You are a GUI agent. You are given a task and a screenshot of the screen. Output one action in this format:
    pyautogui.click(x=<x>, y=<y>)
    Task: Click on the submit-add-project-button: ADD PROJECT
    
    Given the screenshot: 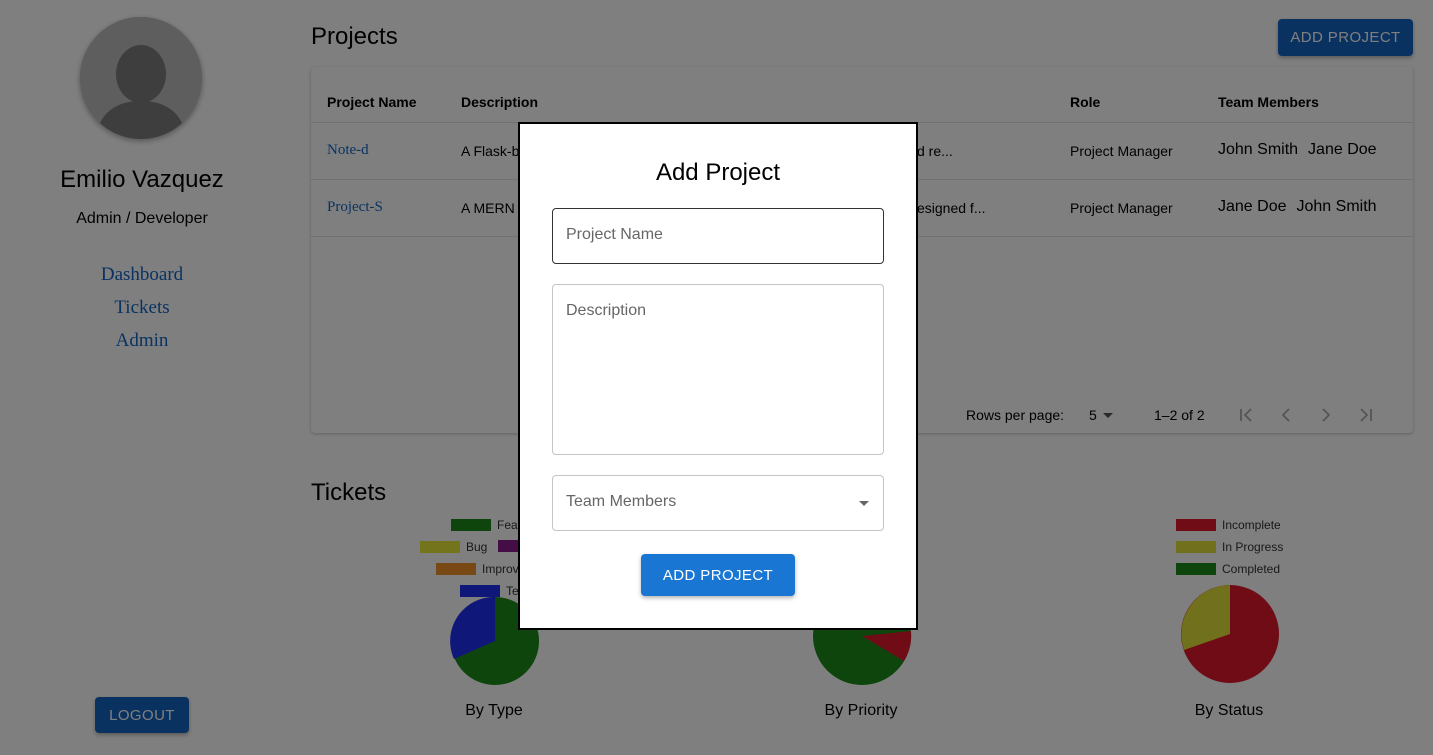 What is the action you would take?
    pyautogui.click(x=718, y=575)
    